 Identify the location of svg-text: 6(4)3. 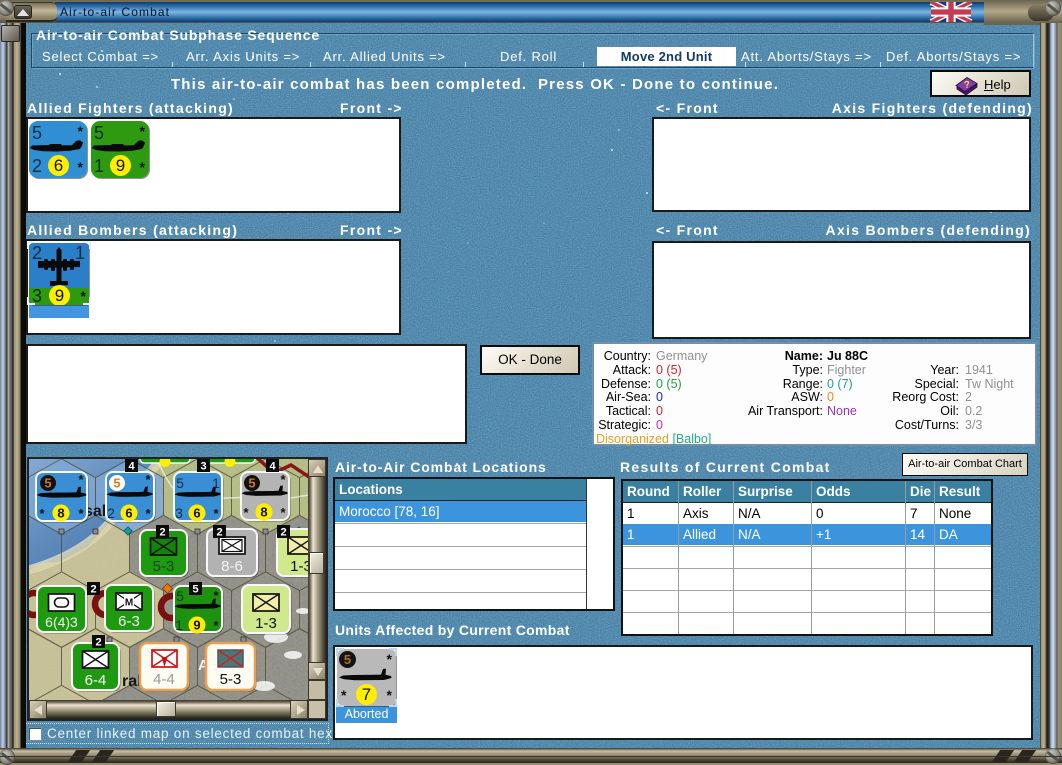
(61, 622).